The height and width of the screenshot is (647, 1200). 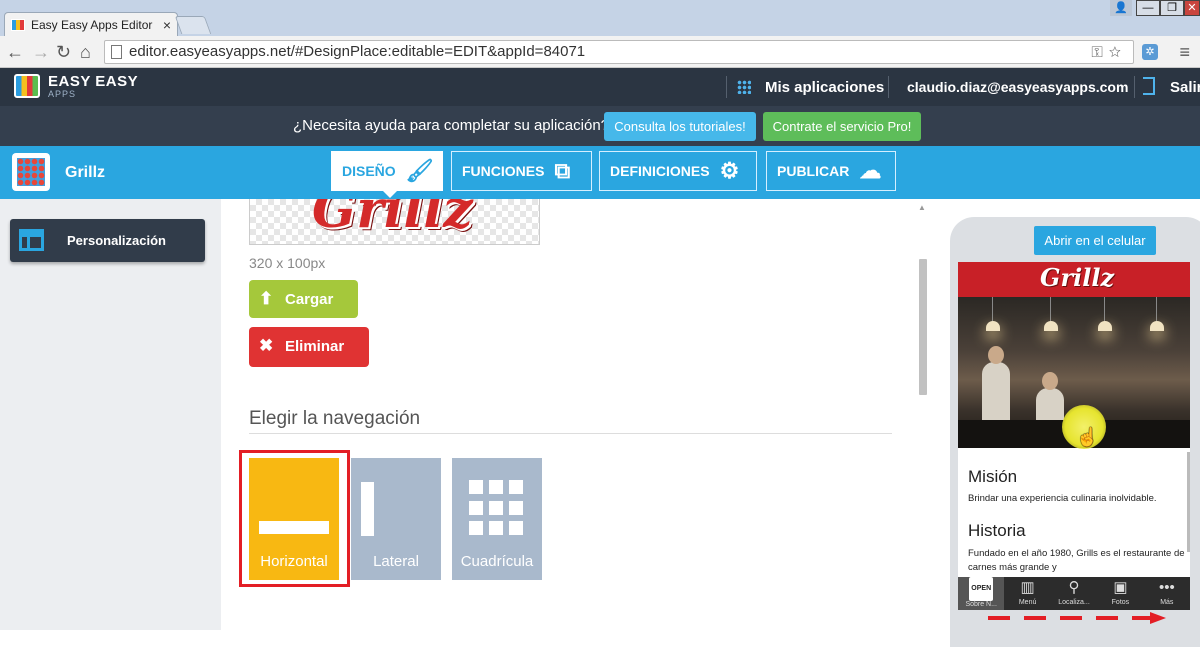 I want to click on tab-label: FUNCIONES, so click(x=503, y=171).